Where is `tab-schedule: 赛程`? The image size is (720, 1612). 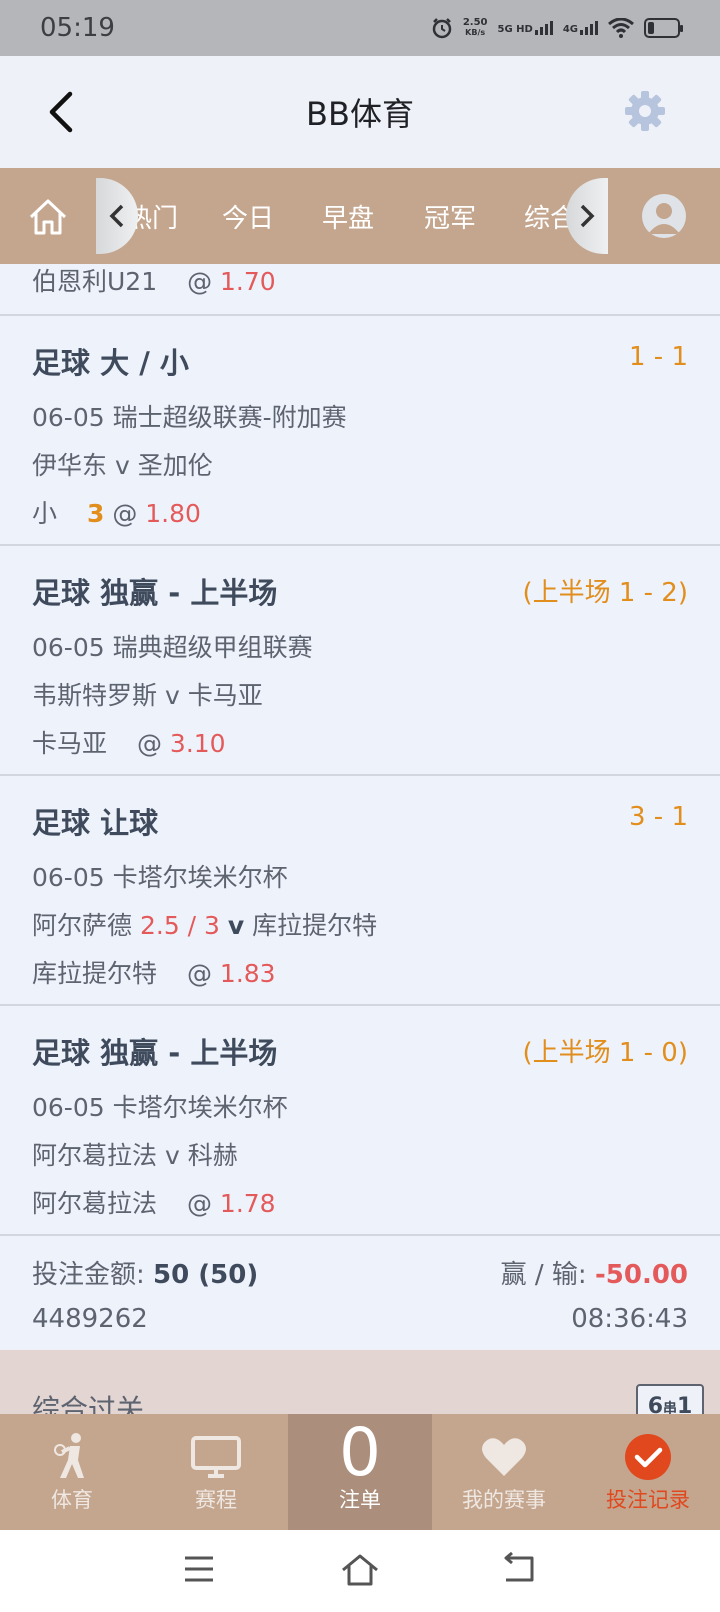 tab-schedule: 赛程 is located at coordinates (216, 1472).